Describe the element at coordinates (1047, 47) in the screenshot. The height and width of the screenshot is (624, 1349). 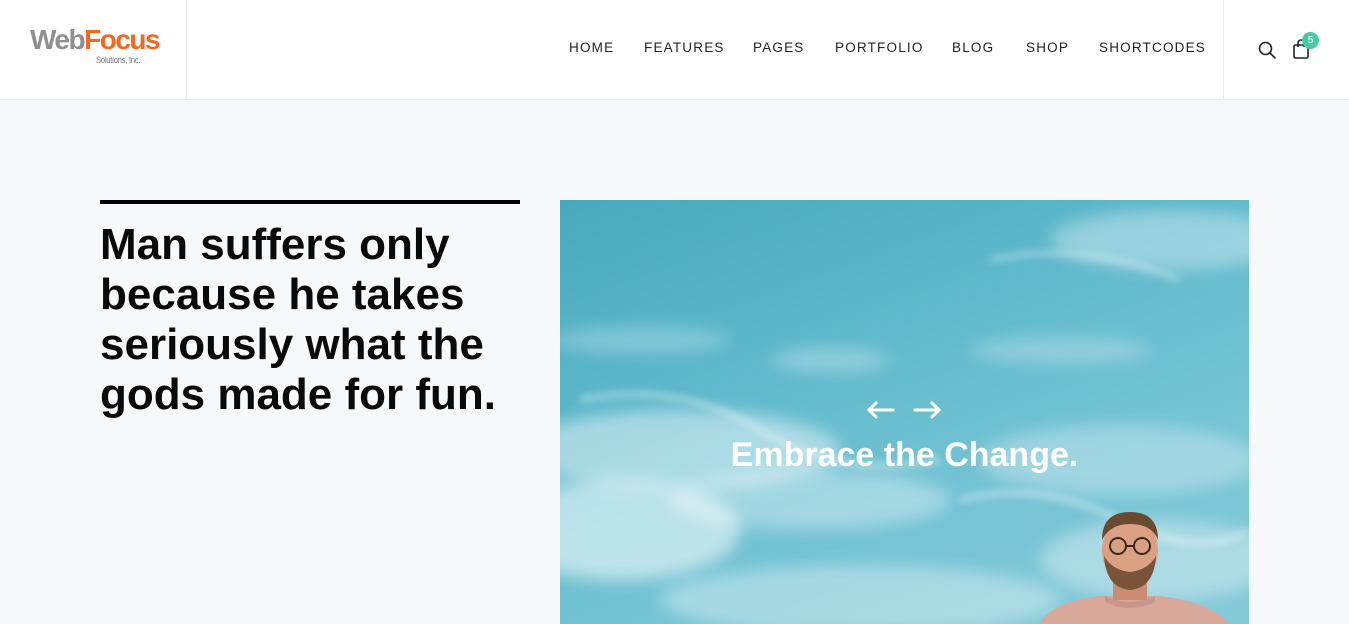
I see `nav-item-shop: SHOP` at that location.